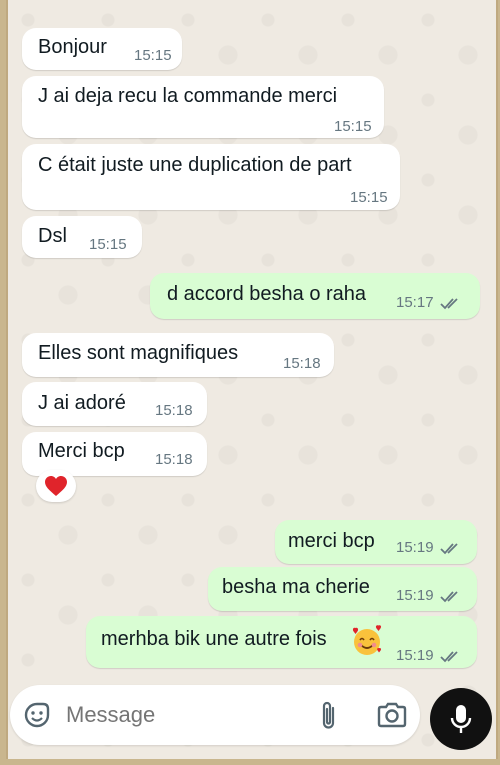 The image size is (500, 765). I want to click on message-text: merhba bik une autre fois, so click(214, 639).